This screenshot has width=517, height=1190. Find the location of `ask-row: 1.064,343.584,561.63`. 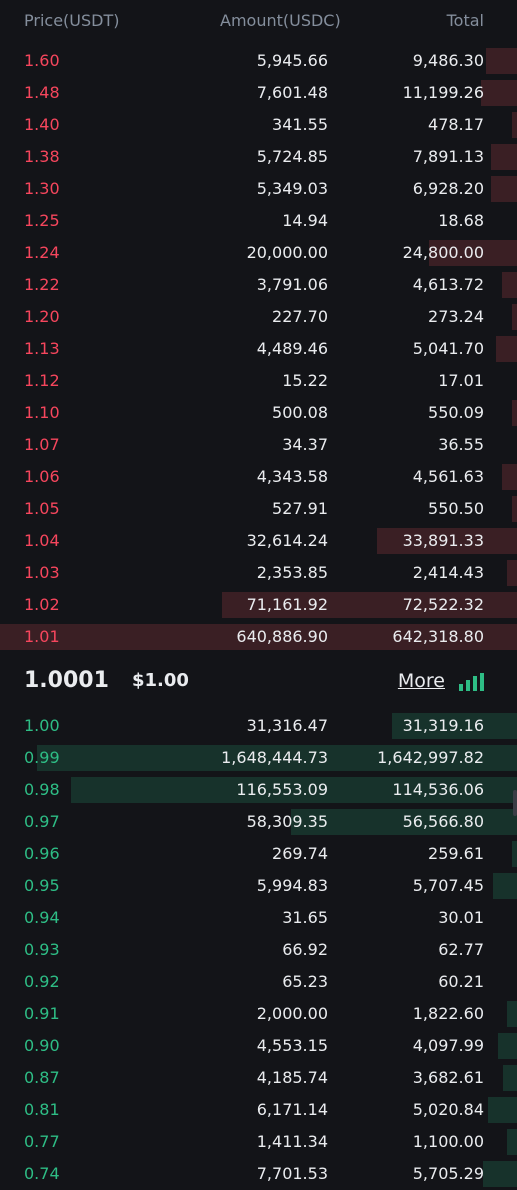

ask-row: 1.064,343.584,561.63 is located at coordinates (258, 477).